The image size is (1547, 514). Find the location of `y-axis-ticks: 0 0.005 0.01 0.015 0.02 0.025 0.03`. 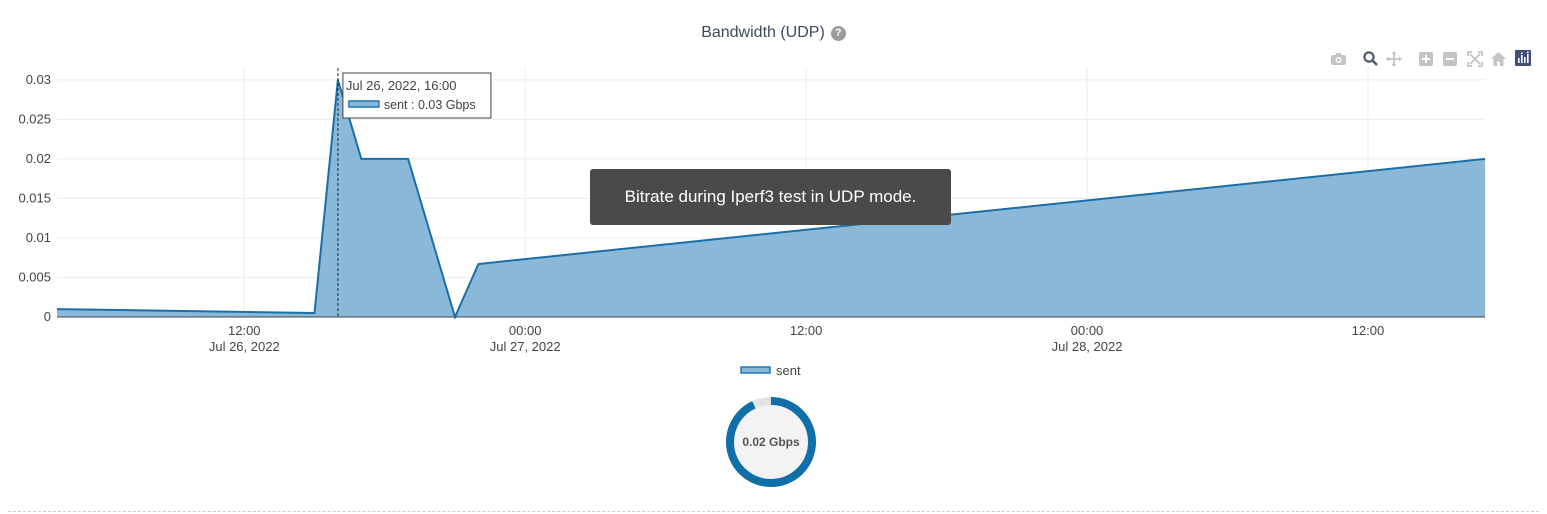

y-axis-ticks: 0 0.005 0.01 0.015 0.02 0.025 0.03 is located at coordinates (34, 198).